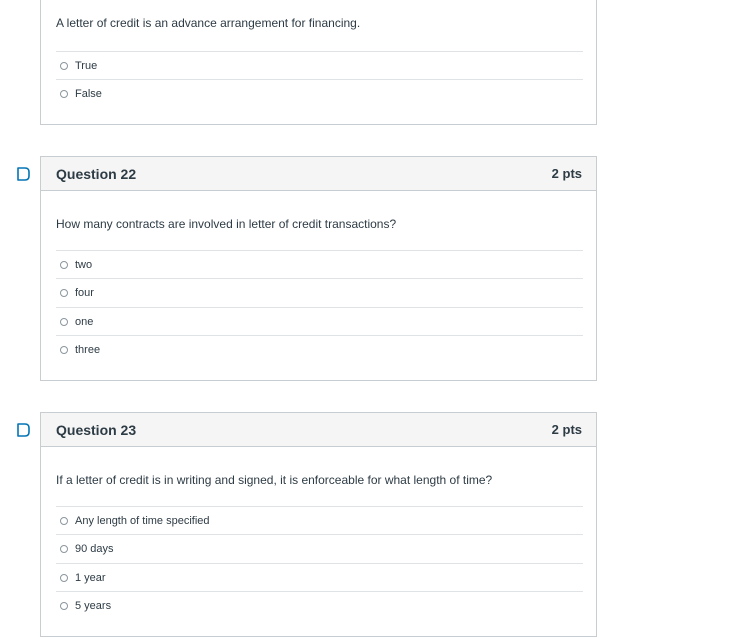 The height and width of the screenshot is (638, 754). I want to click on answer-option: 5 years, so click(319, 605).